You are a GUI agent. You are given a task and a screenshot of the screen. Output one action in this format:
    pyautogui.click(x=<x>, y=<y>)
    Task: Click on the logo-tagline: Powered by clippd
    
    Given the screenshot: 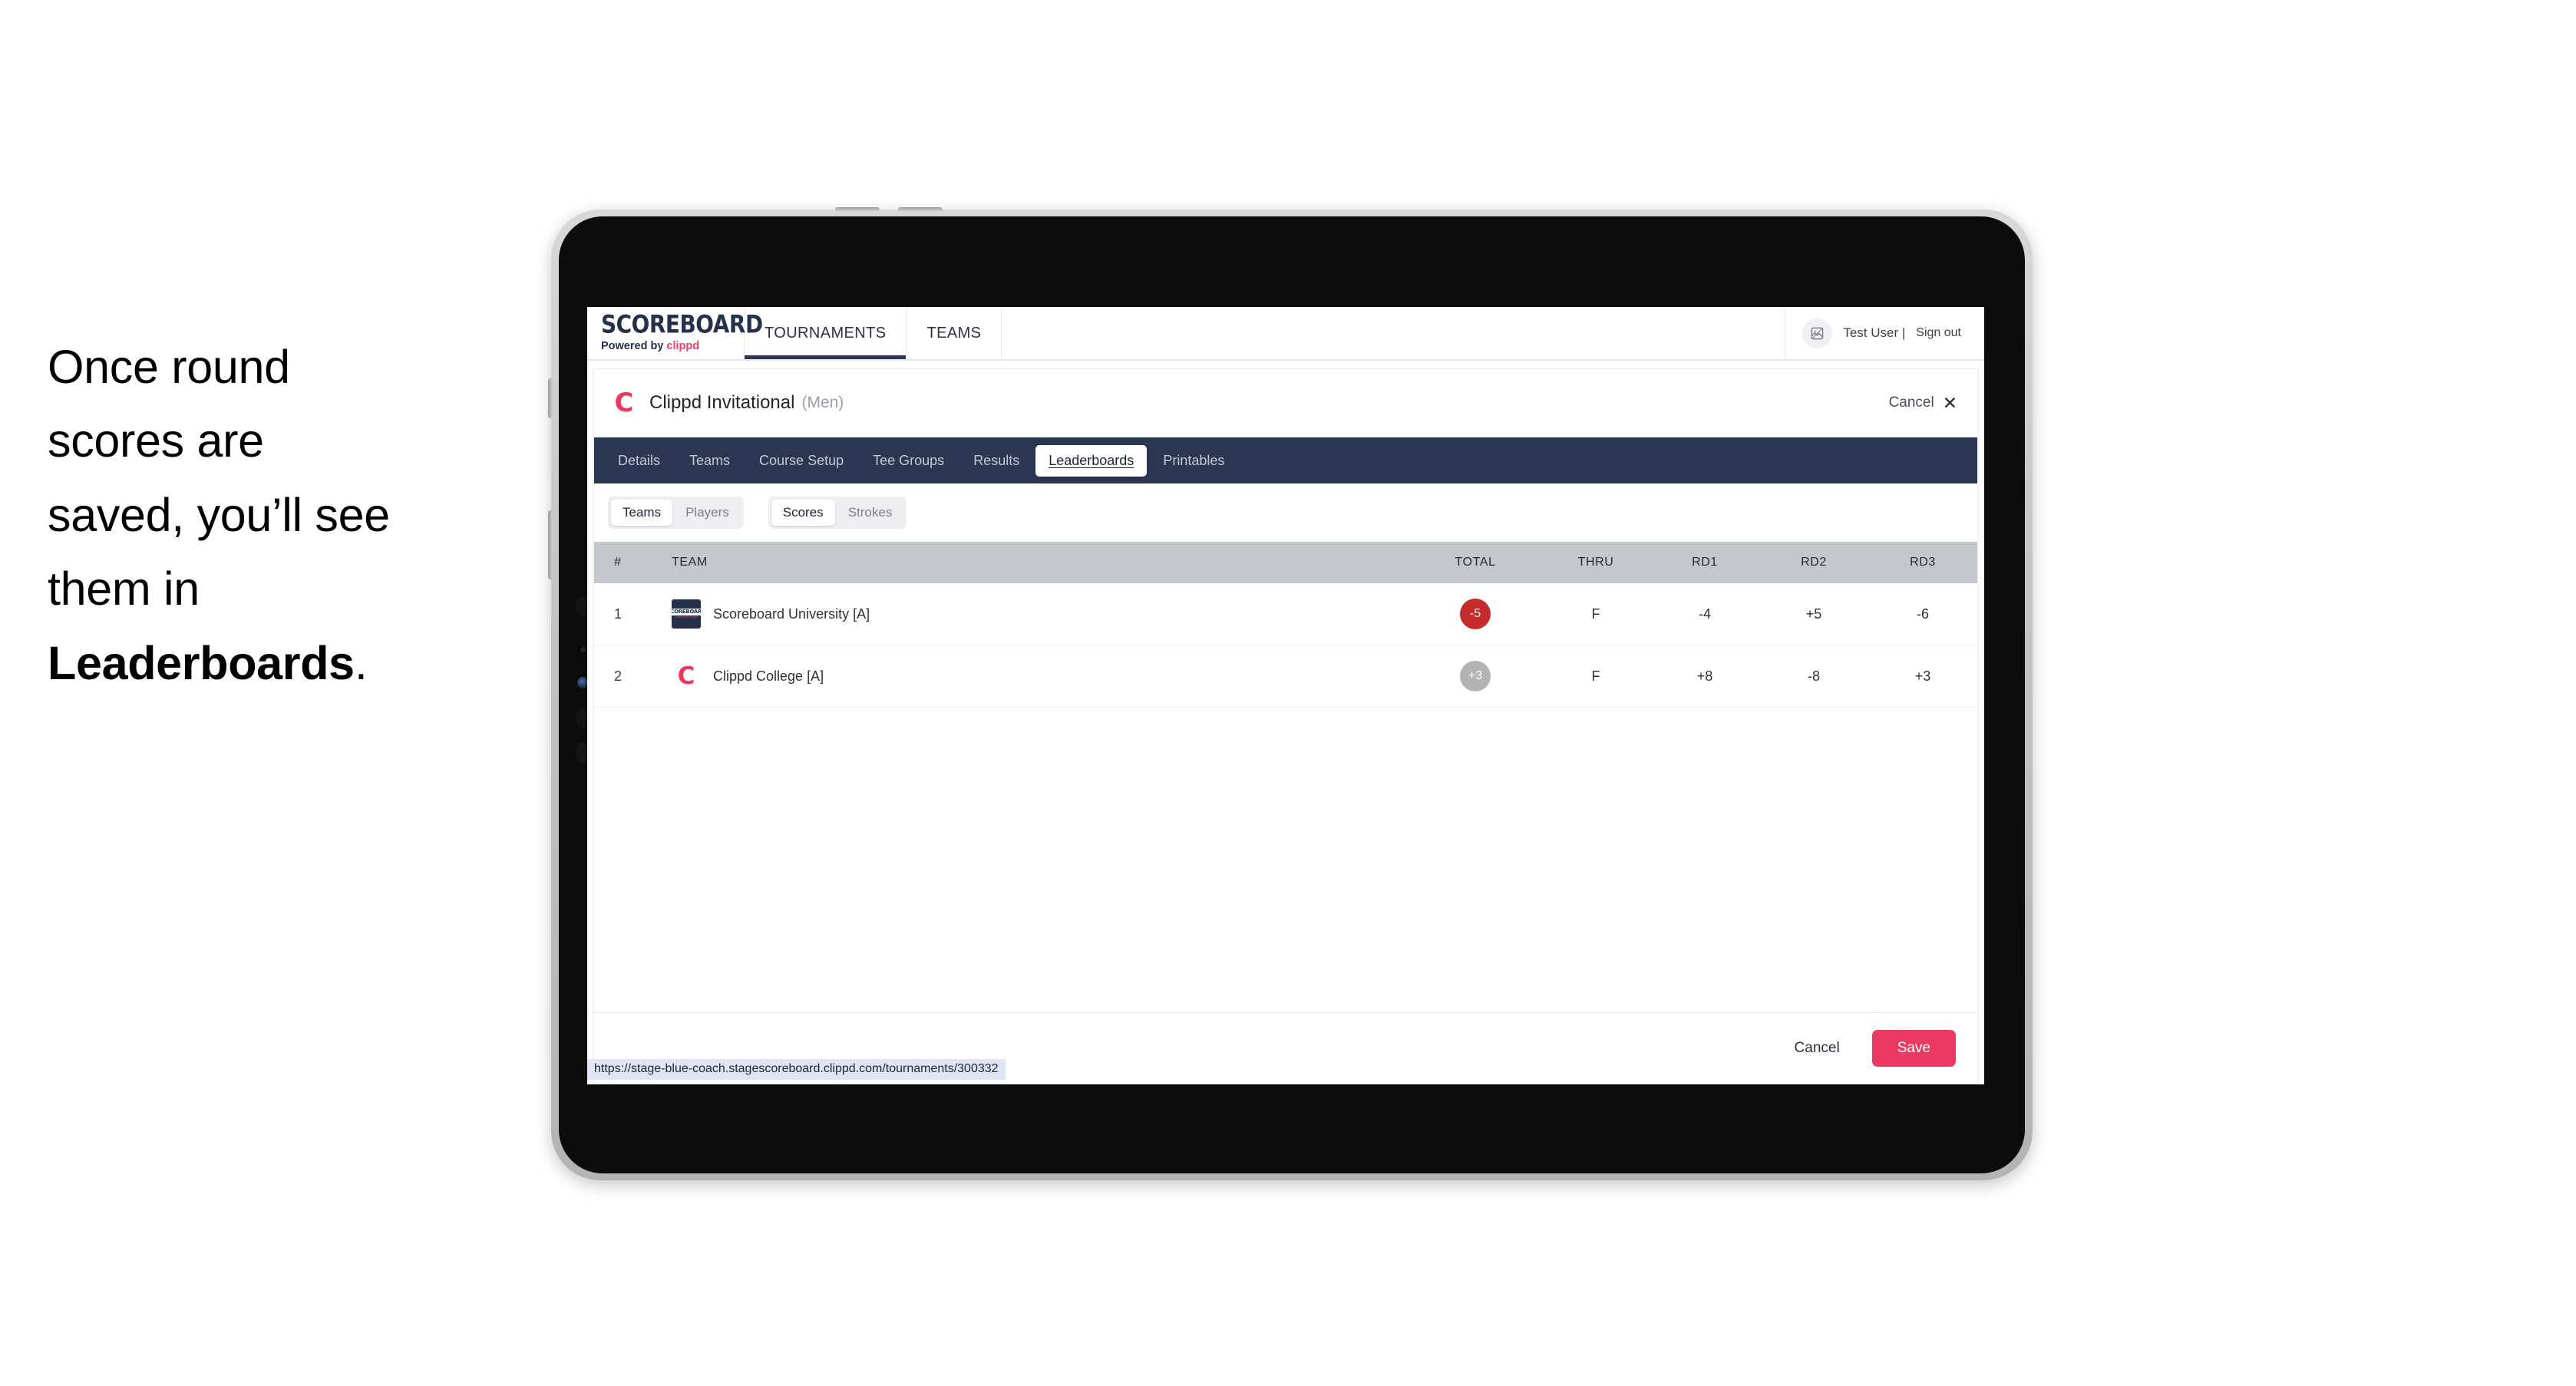 What is the action you would take?
    pyautogui.click(x=672, y=346)
    